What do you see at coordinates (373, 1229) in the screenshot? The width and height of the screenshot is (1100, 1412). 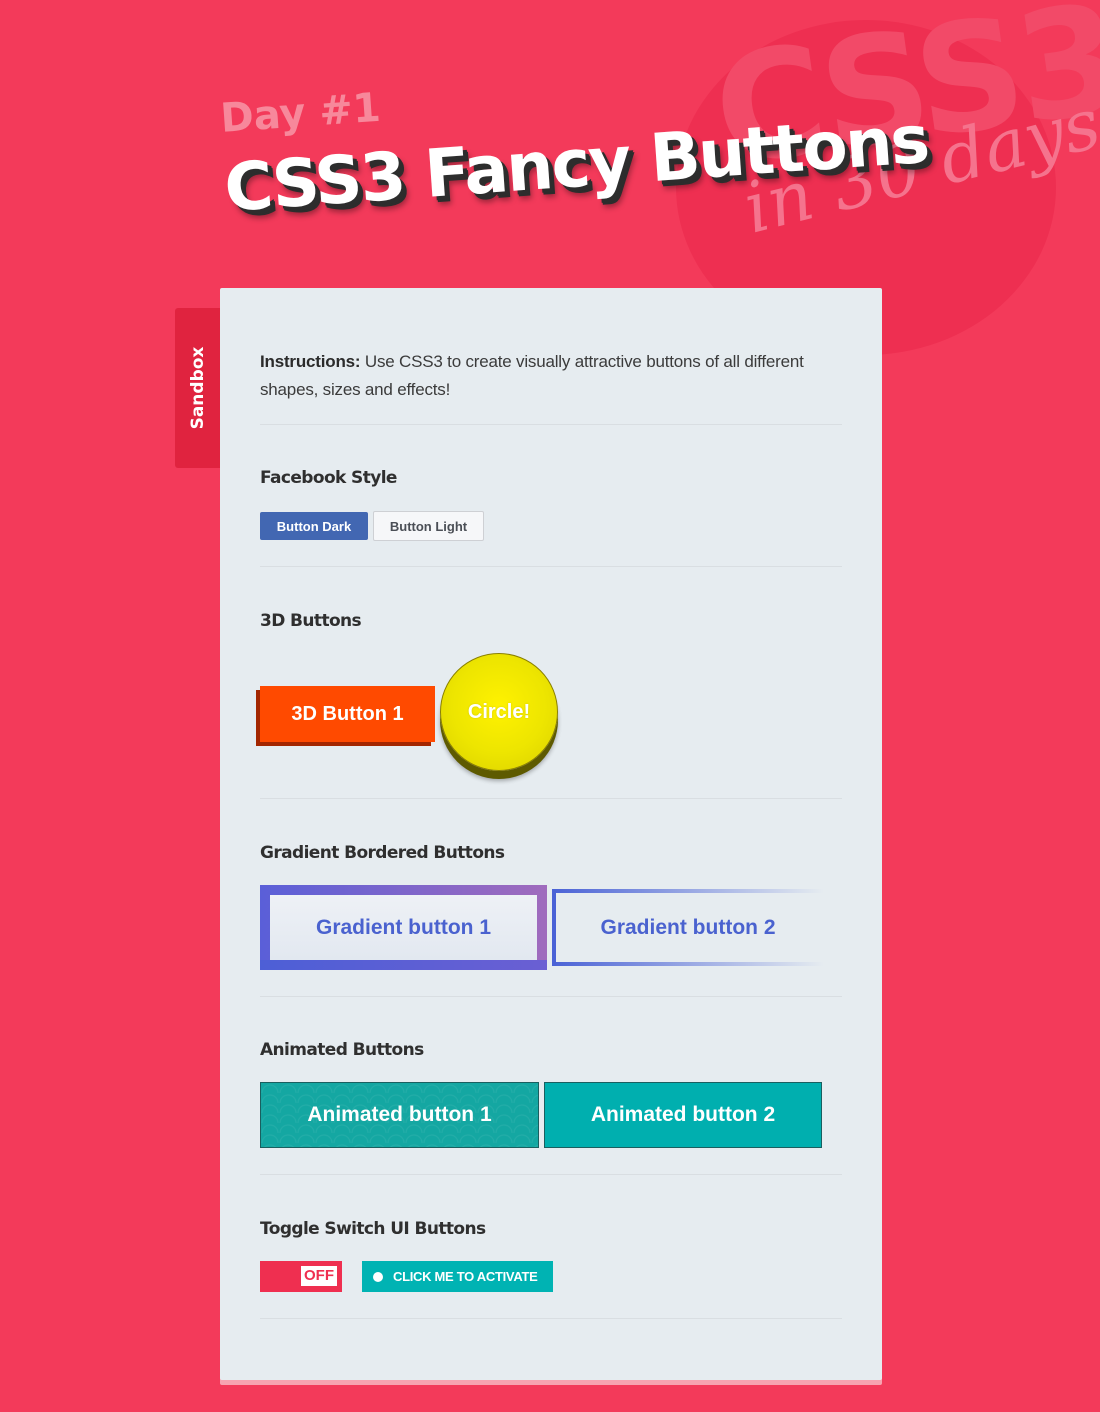 I see `section-title-toggle: Toggle Switch UI Buttons` at bounding box center [373, 1229].